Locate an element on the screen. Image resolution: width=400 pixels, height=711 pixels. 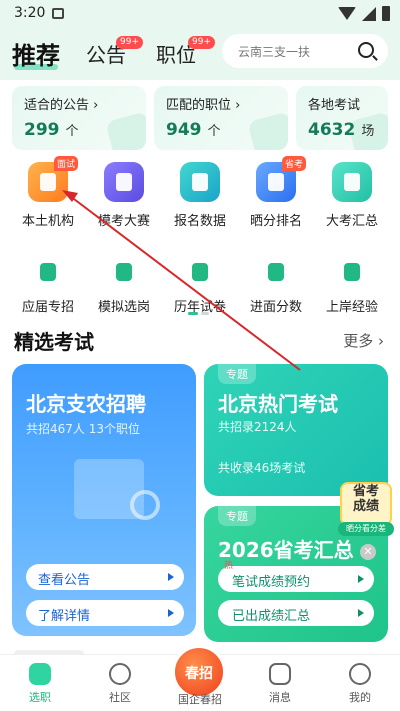
page-dot-active is located at coordinates (193, 313).